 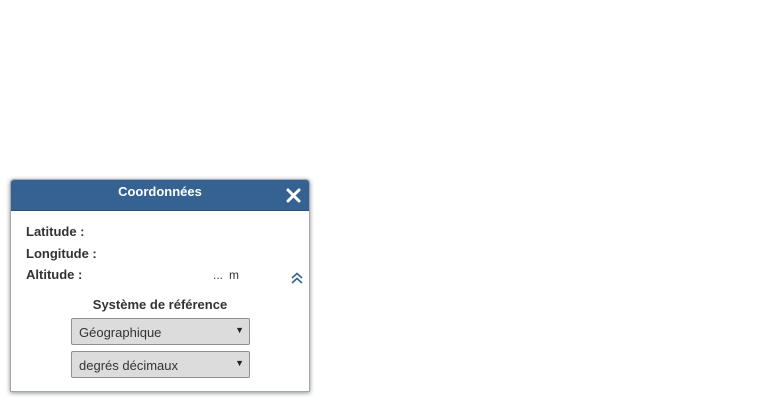 I want to click on coordinate-unit-value: degrés décimaux, so click(x=128, y=365).